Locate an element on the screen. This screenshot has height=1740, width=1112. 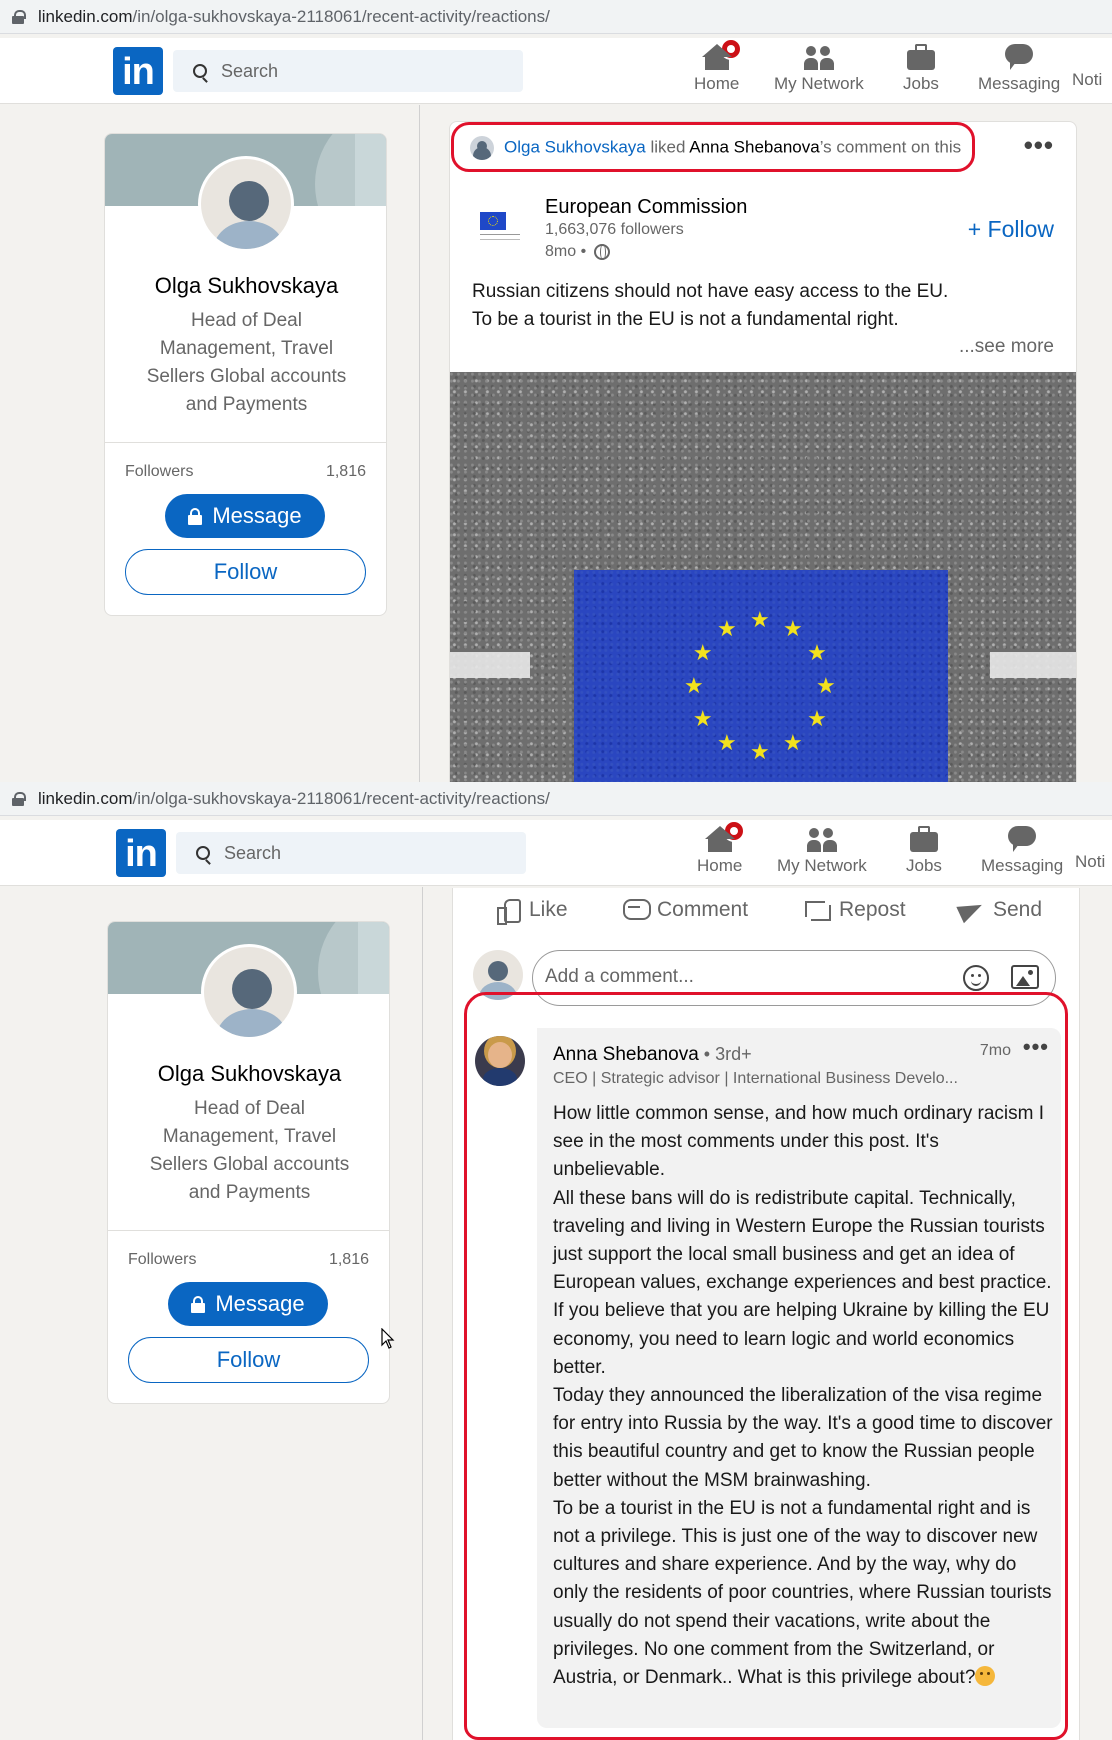
photo-icon is located at coordinates (1025, 977).